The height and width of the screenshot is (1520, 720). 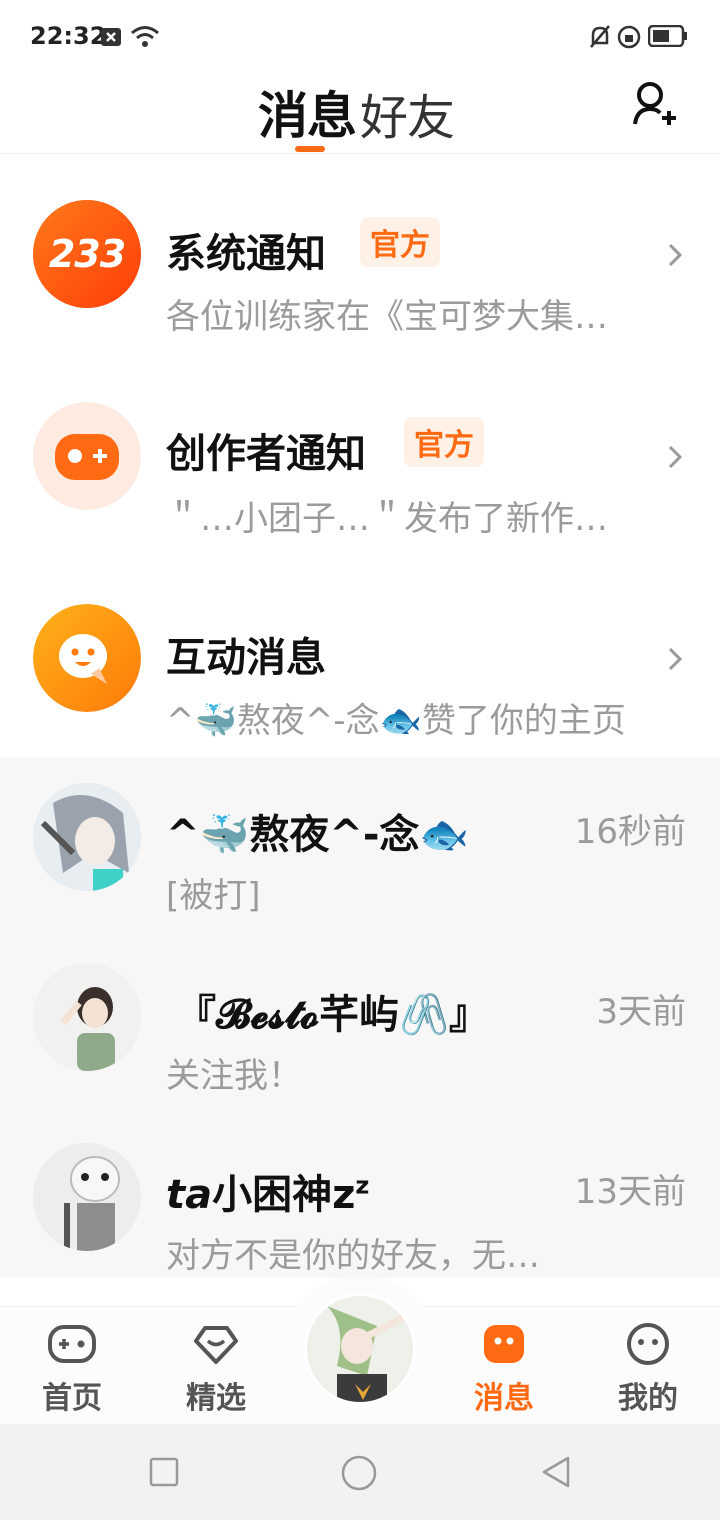 I want to click on battery-icon, so click(x=667, y=36).